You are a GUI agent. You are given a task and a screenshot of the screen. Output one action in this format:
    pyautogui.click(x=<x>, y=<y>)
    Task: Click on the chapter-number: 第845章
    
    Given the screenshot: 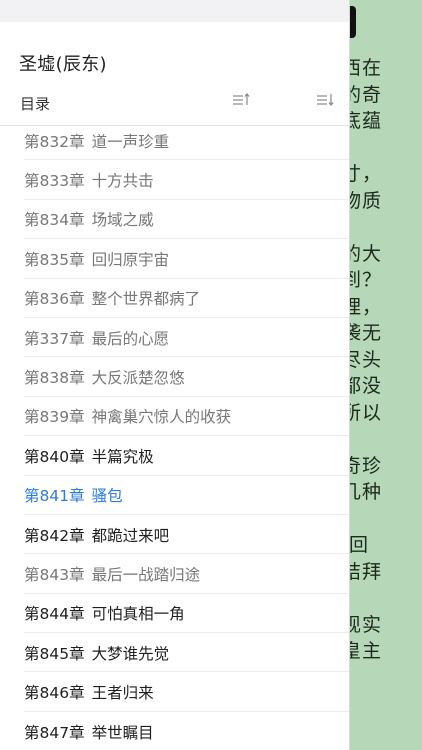 What is the action you would take?
    pyautogui.click(x=54, y=653)
    